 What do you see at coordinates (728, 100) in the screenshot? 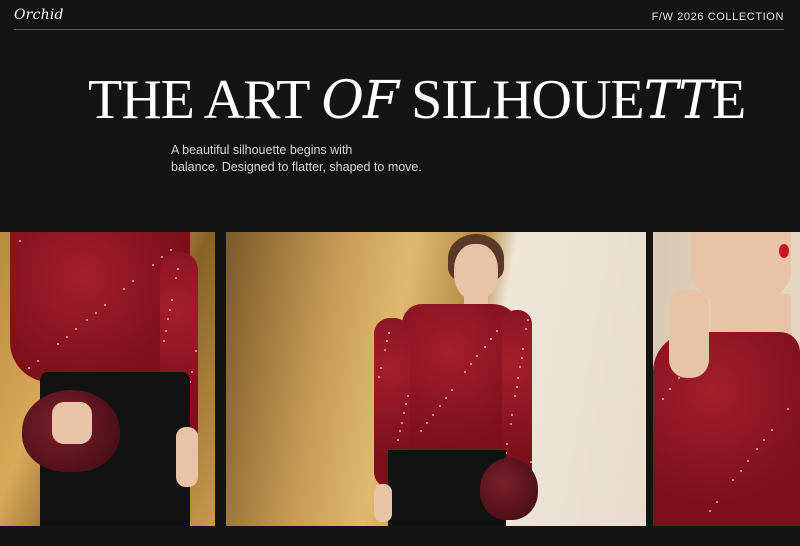
I see `title-part: E` at bounding box center [728, 100].